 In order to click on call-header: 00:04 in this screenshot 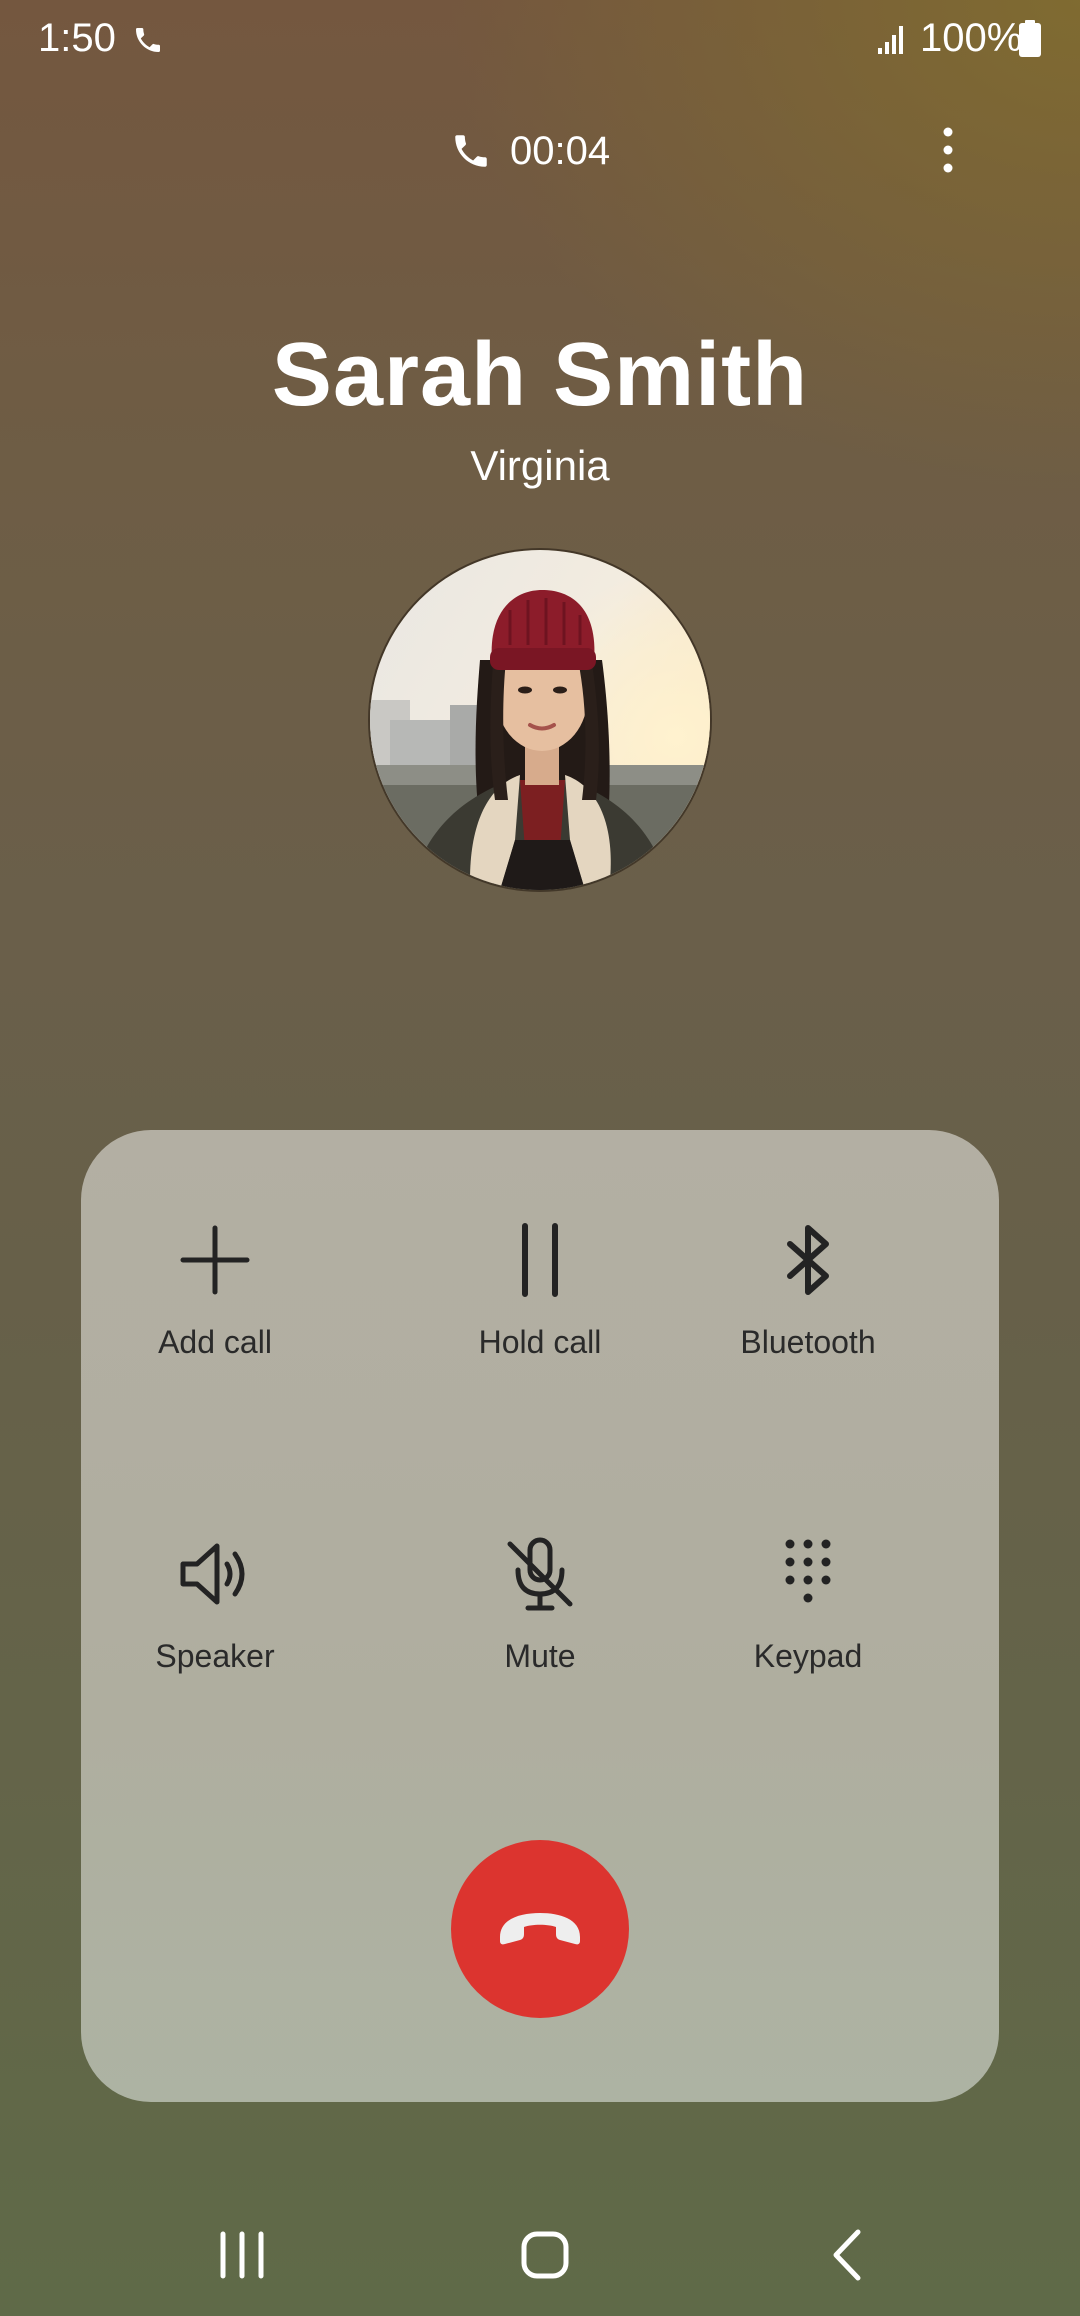, I will do `click(540, 150)`.